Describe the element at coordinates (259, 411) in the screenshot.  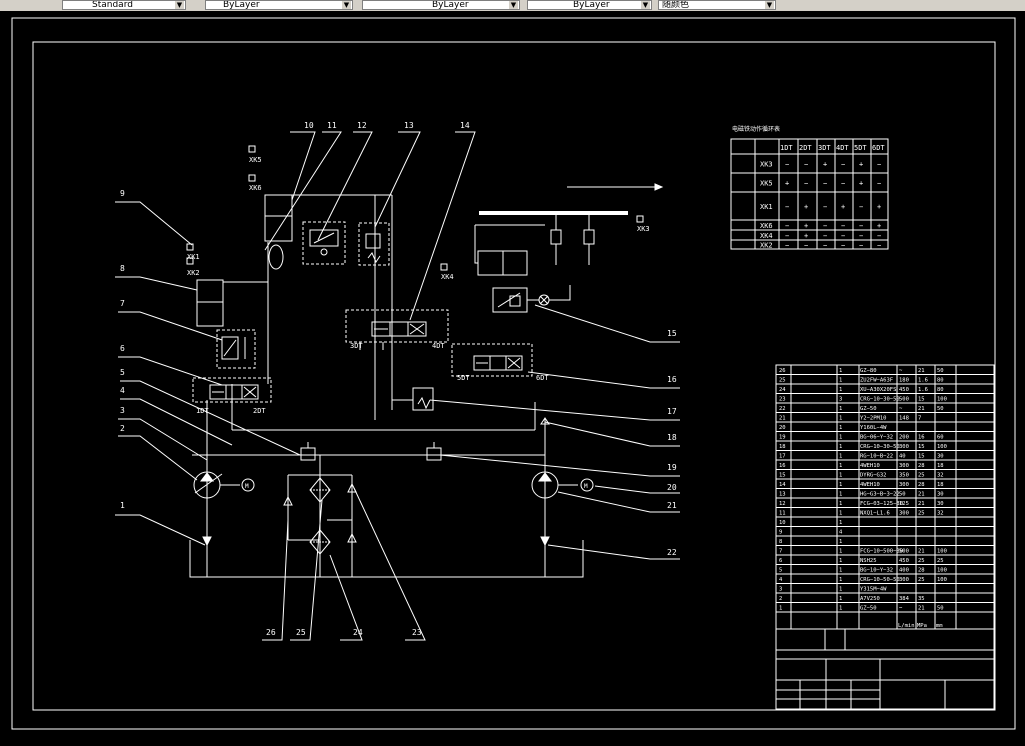
I see `solenoid-label: 2DT` at that location.